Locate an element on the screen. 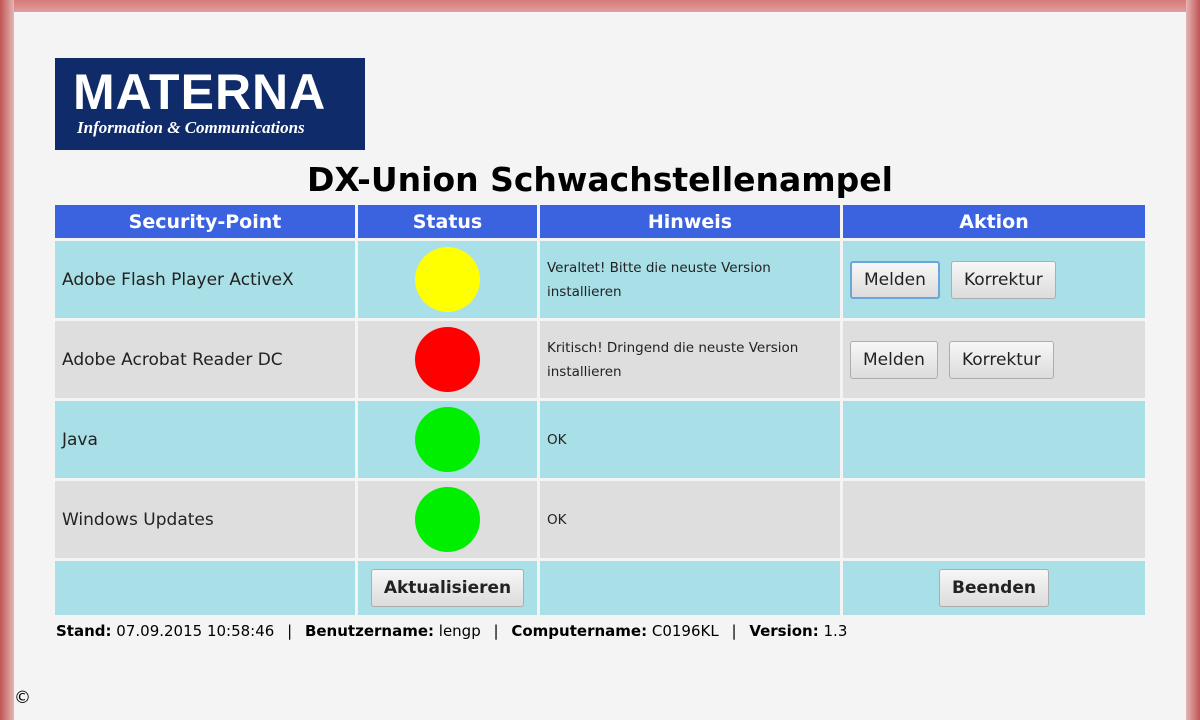 The image size is (1200, 720). table-footer-row: Aktualisieren Beenden is located at coordinates (600, 588).